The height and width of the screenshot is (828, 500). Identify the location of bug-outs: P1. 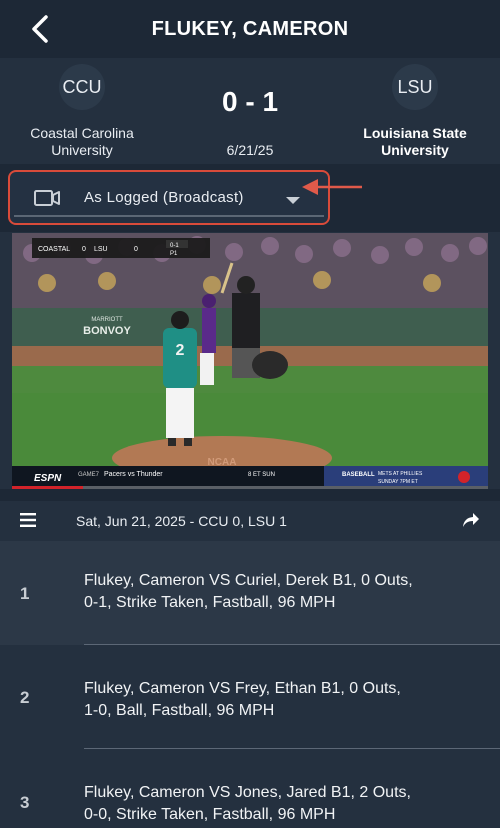
(174, 254).